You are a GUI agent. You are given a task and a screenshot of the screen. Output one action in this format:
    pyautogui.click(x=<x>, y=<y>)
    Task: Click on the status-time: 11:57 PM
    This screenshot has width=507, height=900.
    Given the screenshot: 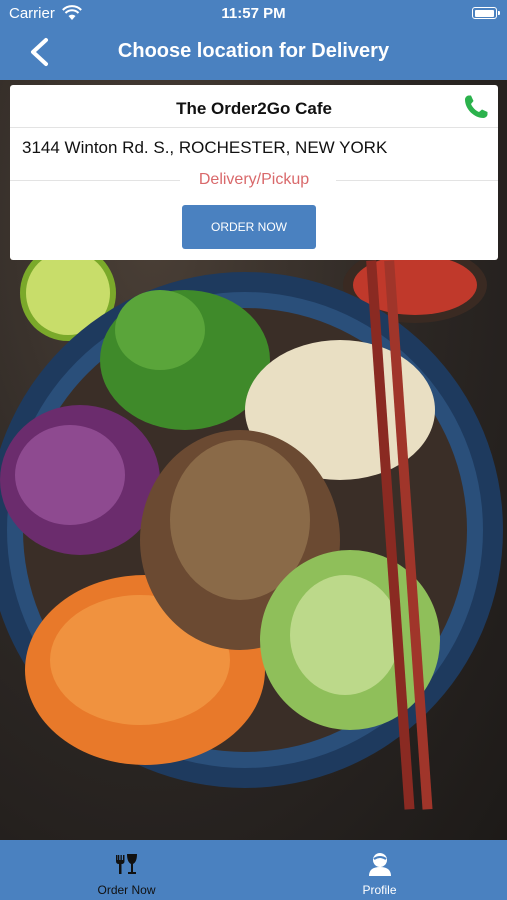 What is the action you would take?
    pyautogui.click(x=253, y=13)
    